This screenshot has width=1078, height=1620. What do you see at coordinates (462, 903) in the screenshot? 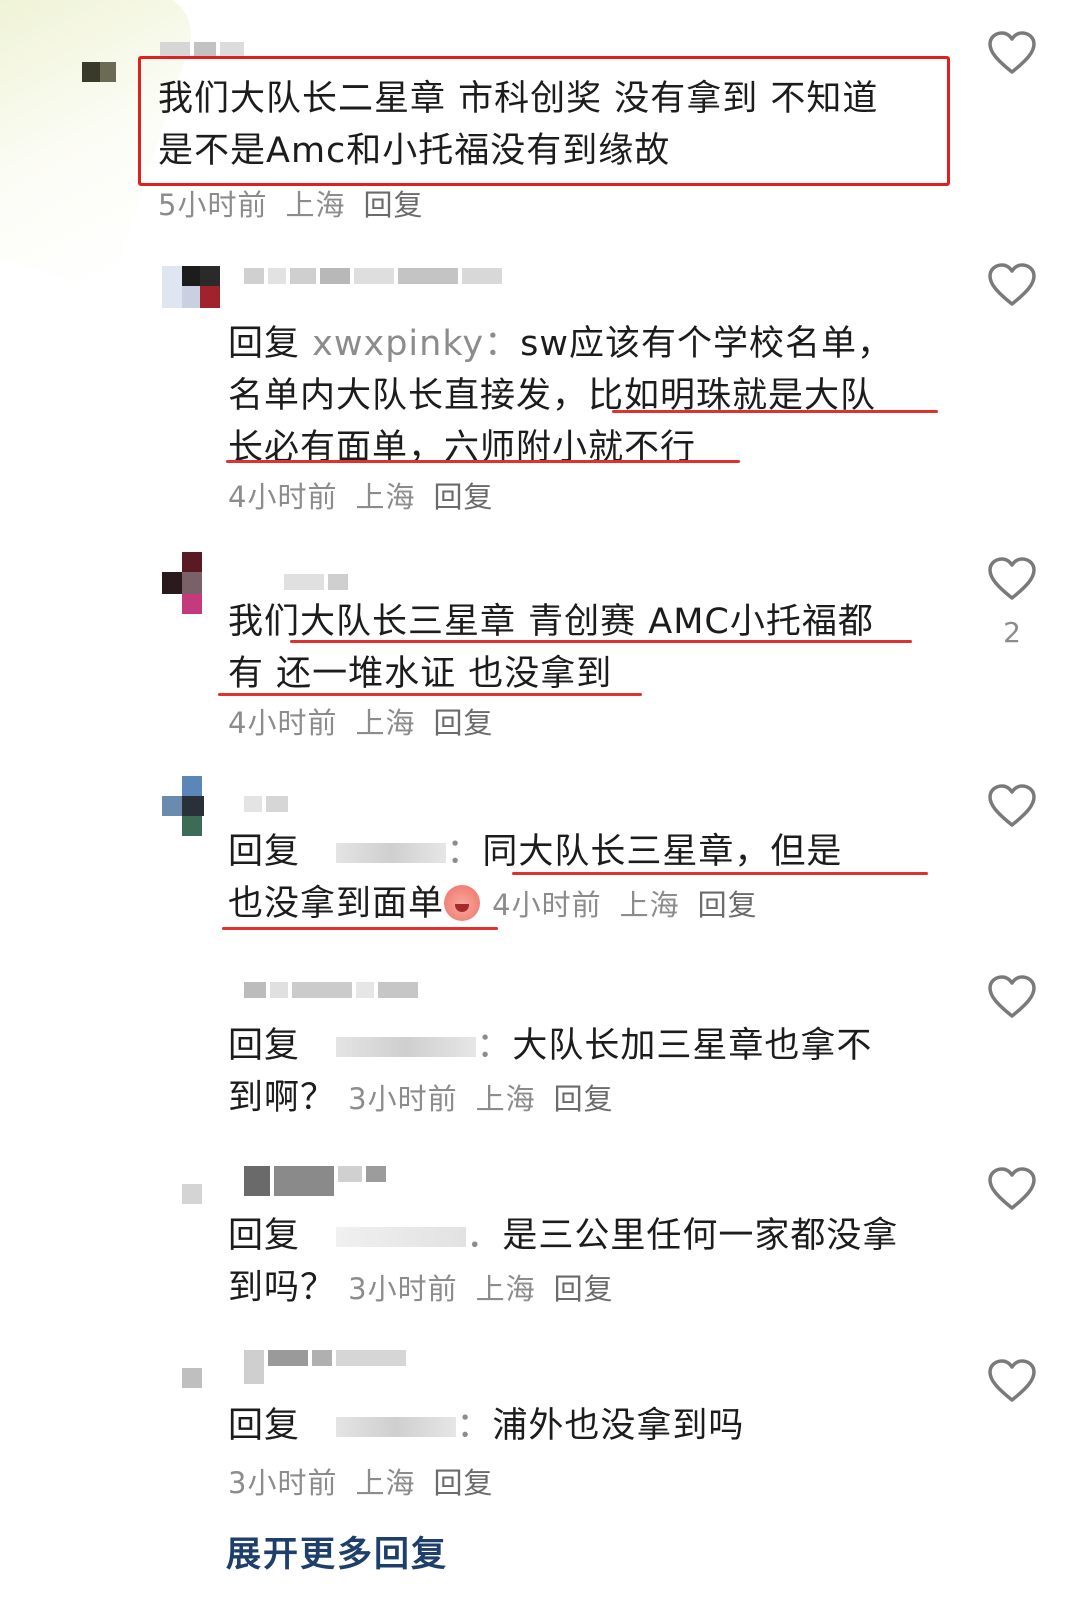
I see `crying-emoji-icon` at bounding box center [462, 903].